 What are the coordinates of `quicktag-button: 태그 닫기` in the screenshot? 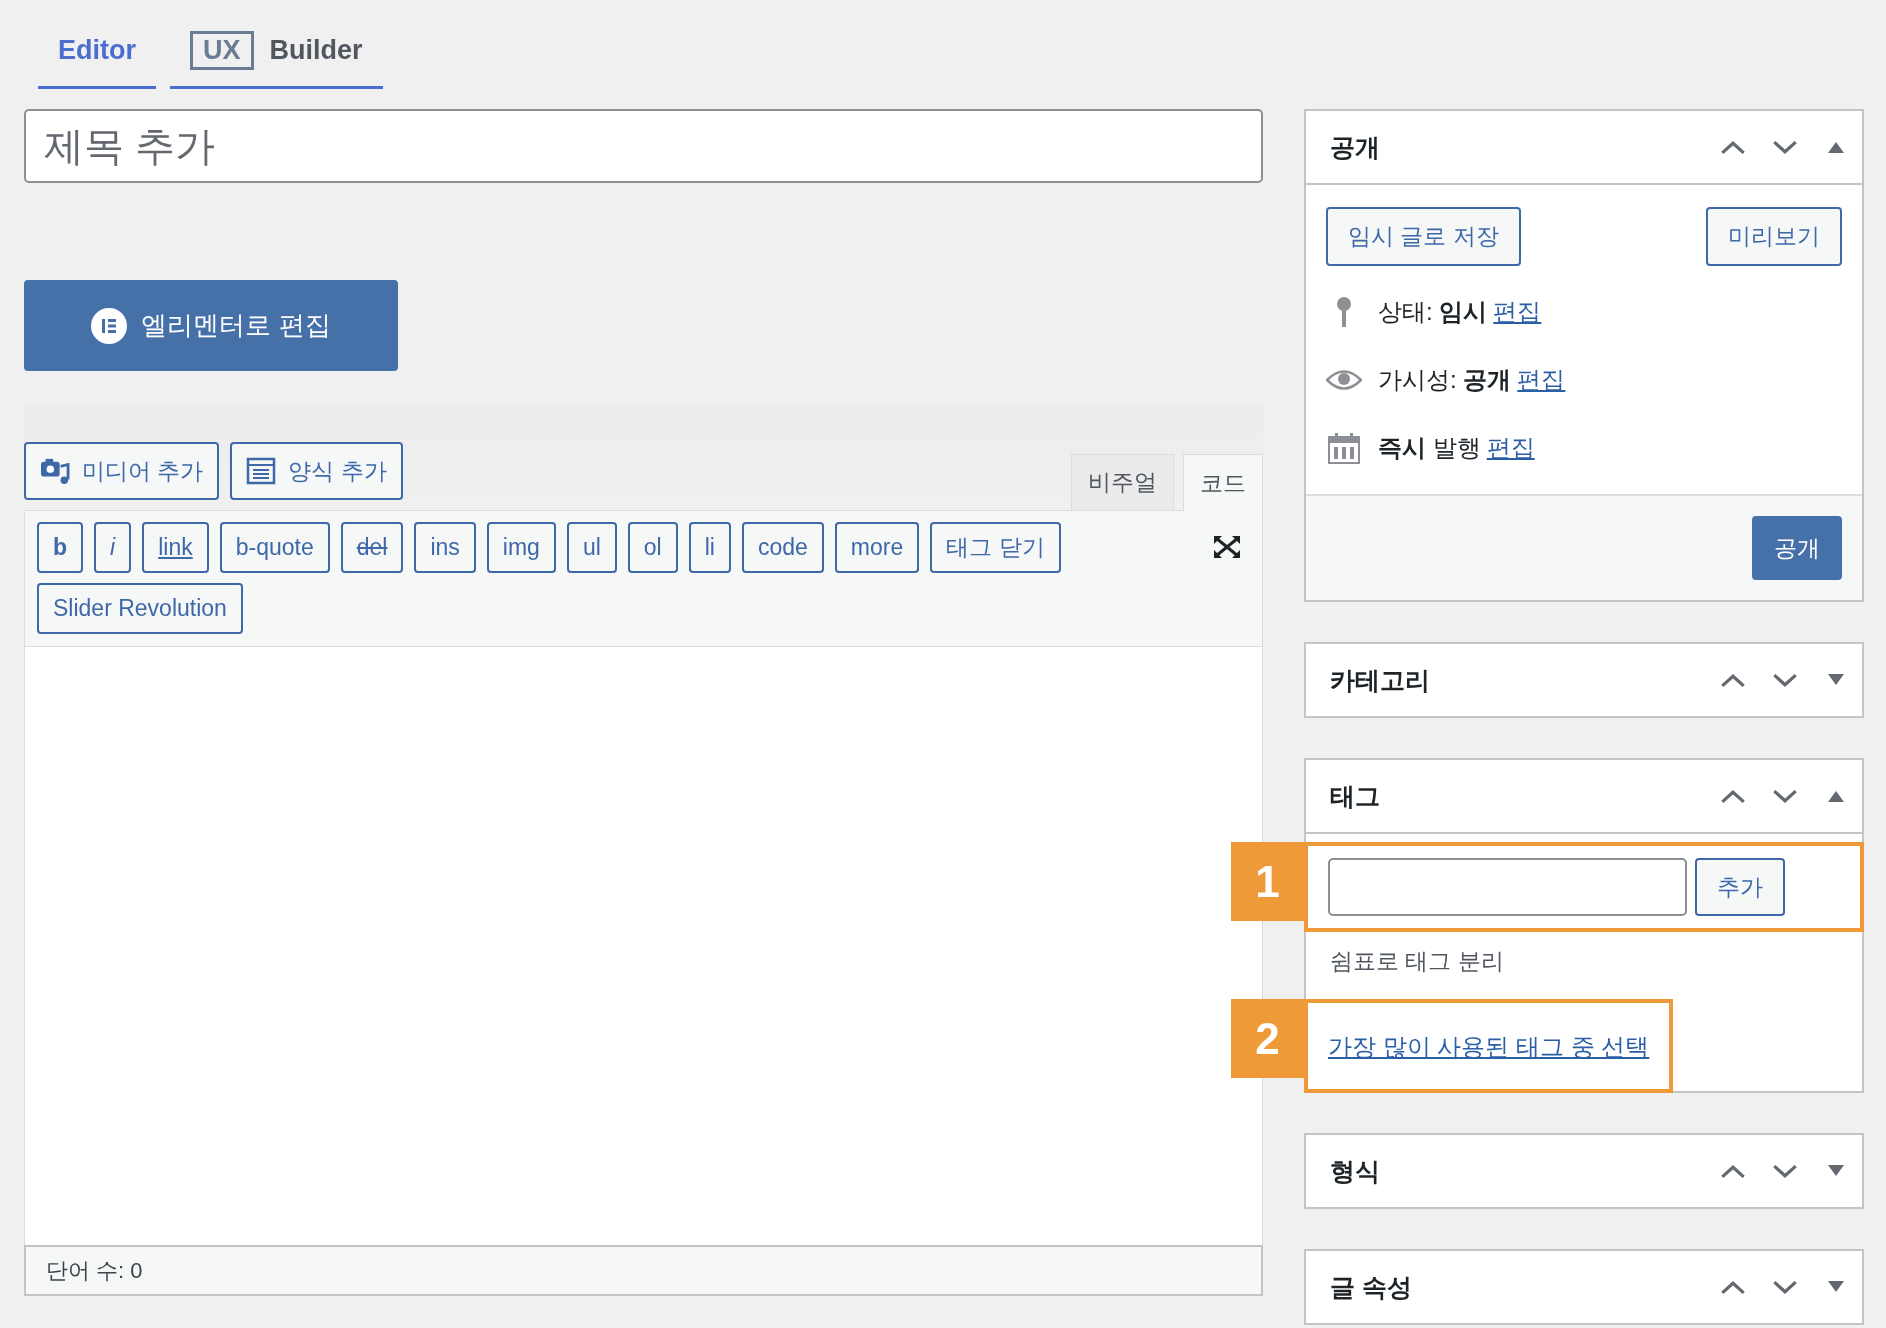 It's located at (995, 547).